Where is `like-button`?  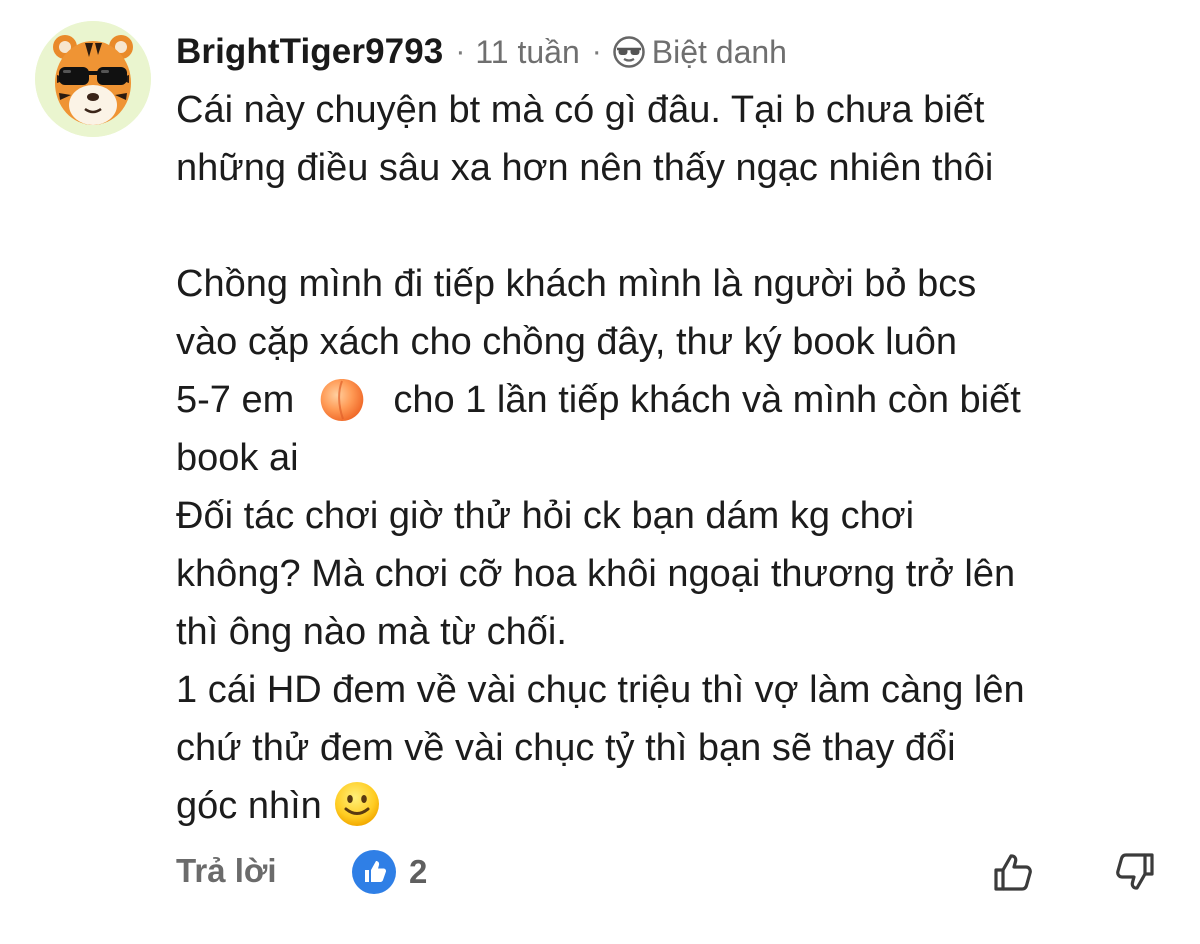
like-button is located at coordinates (1014, 872).